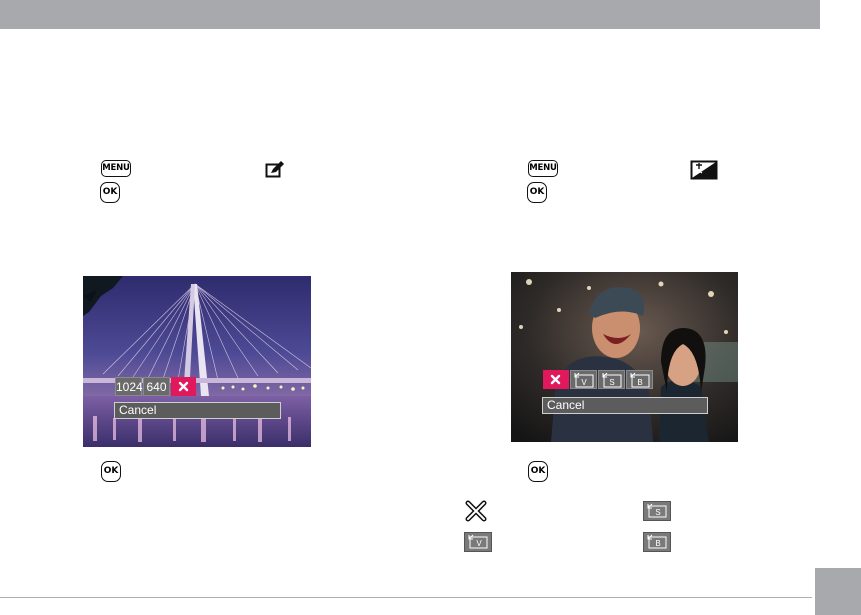  Describe the element at coordinates (838, 591) in the screenshot. I see `page-number-tab` at that location.